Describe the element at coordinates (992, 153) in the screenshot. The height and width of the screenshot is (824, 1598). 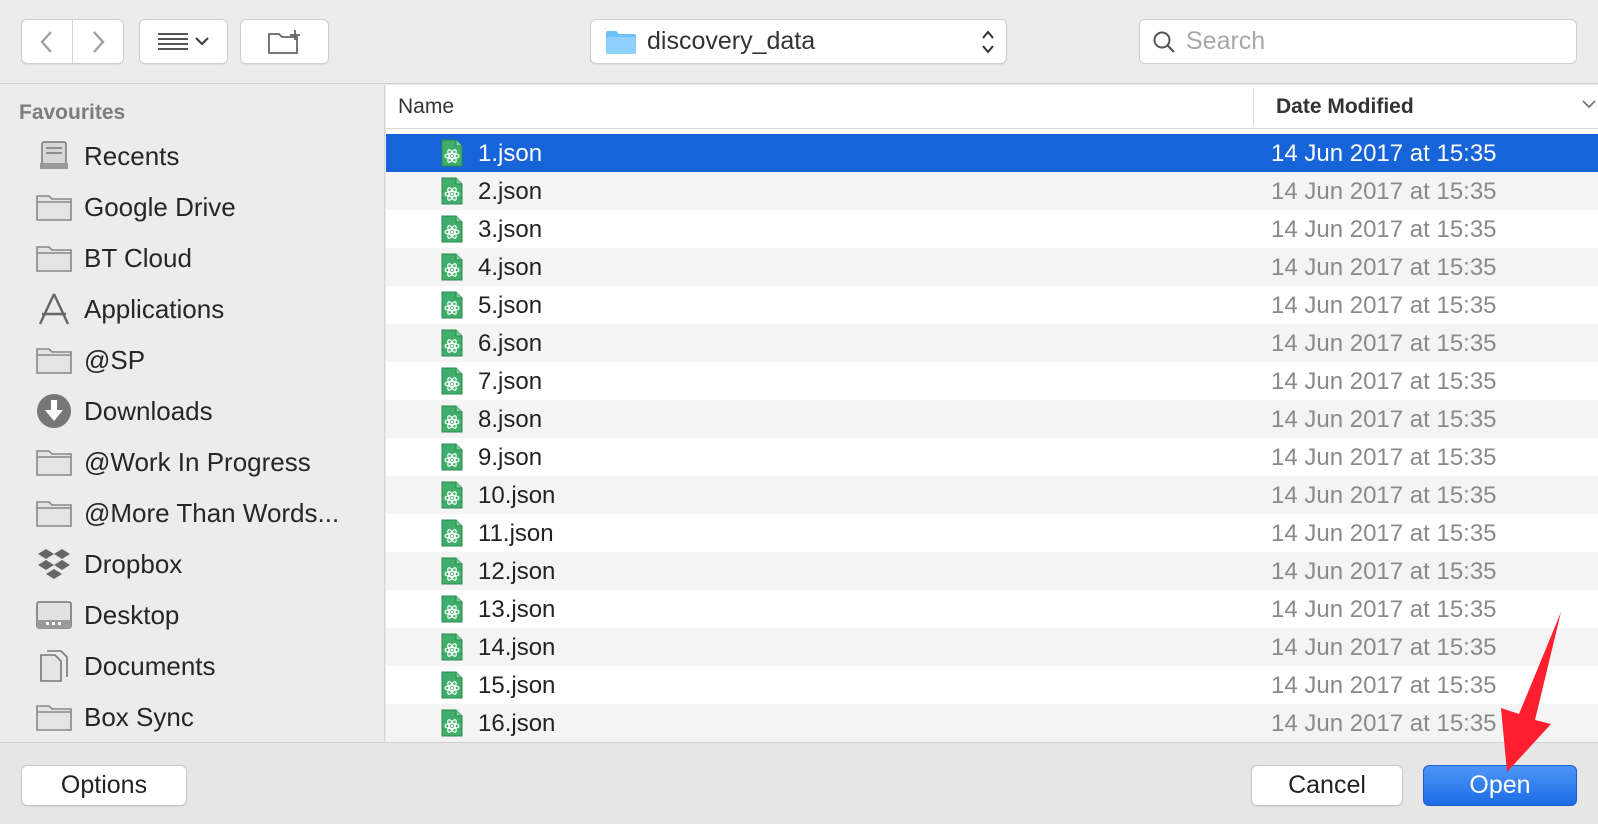
I see `file-row: 1.json 14 Jun 2017 at 15:35` at that location.